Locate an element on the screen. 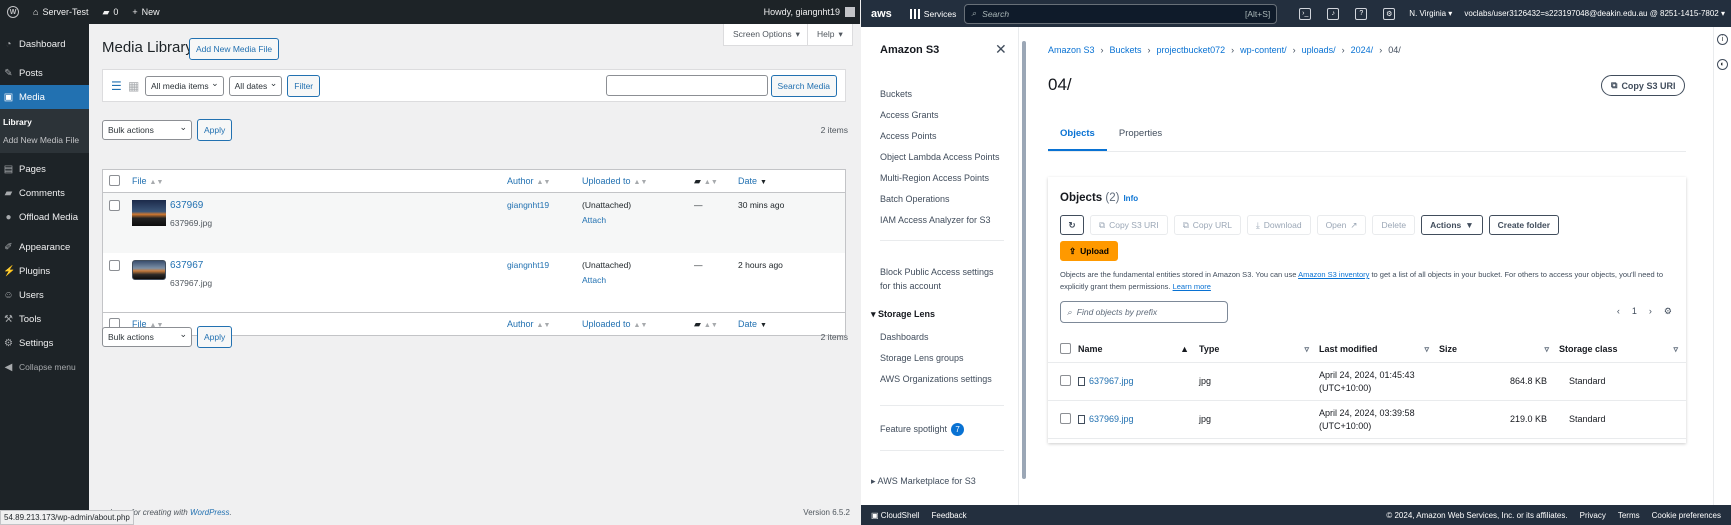 Image resolution: width=1731 pixels, height=525 pixels. site-name-link: ⌂ Server-Test is located at coordinates (60, 12).